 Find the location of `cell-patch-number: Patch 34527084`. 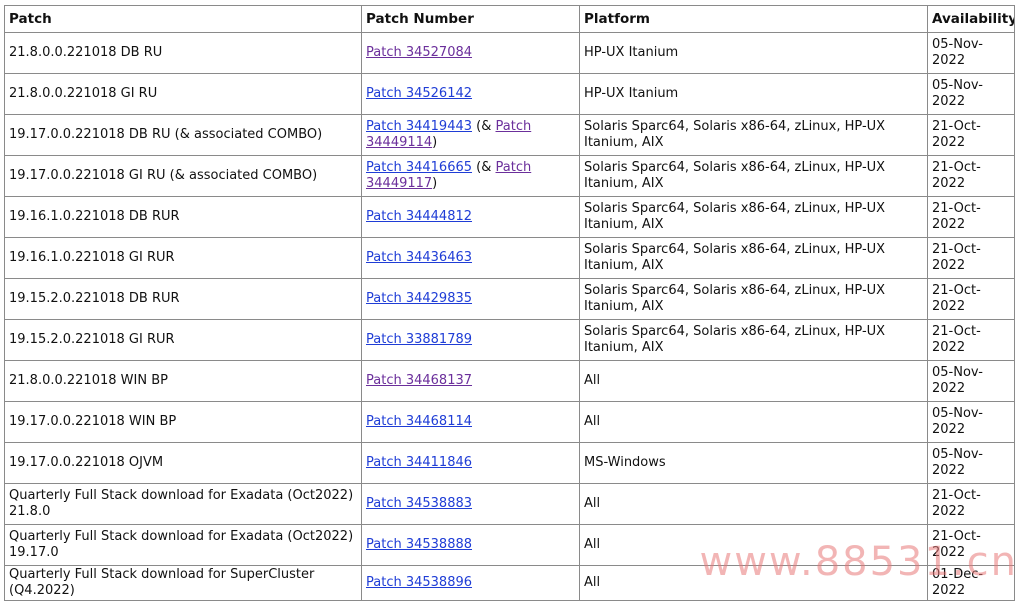

cell-patch-number: Patch 34527084 is located at coordinates (470, 53).